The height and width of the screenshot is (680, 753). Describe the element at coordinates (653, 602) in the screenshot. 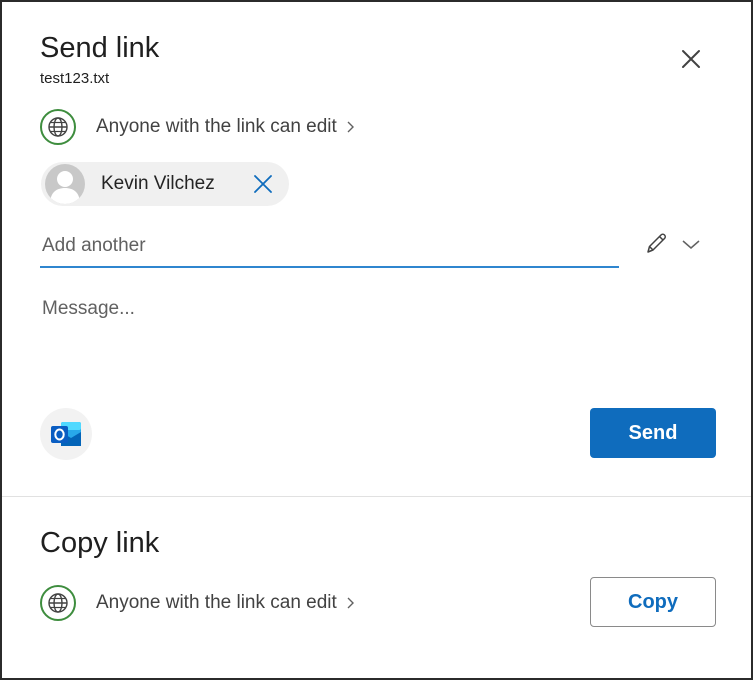

I see `copy-button: Copy` at that location.